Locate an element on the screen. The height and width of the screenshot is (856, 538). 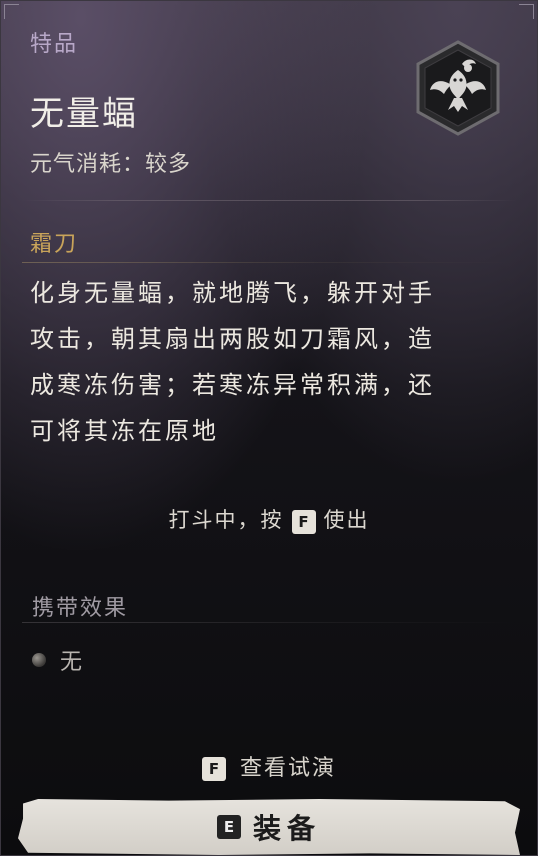
e-key-icon: E is located at coordinates (228, 827).